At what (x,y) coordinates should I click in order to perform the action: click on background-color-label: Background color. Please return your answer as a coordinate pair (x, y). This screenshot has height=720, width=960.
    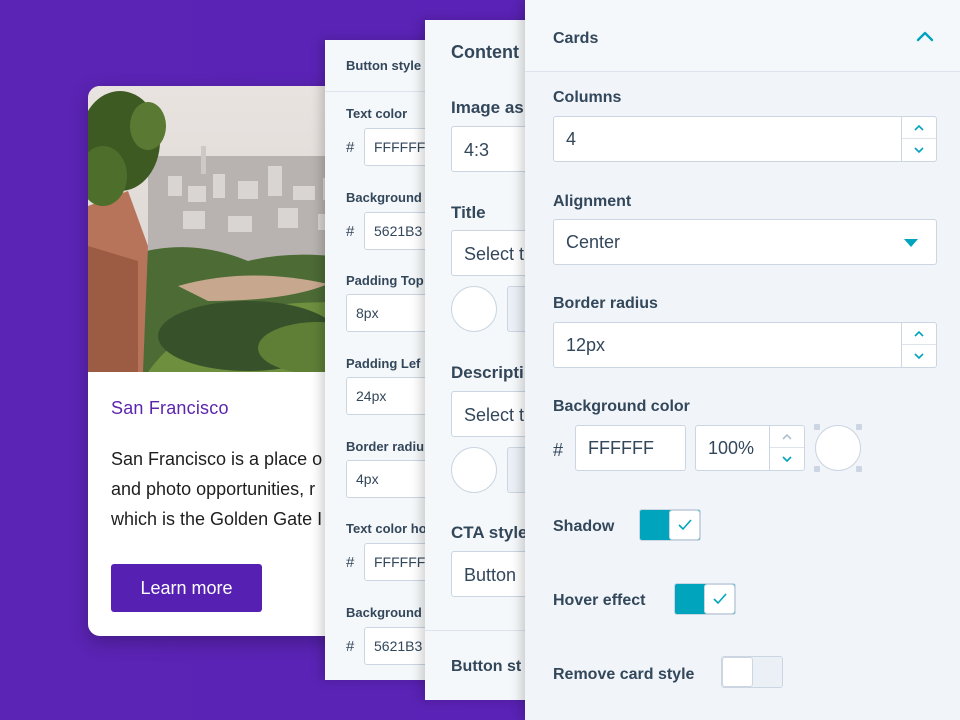
    Looking at the image, I should click on (621, 406).